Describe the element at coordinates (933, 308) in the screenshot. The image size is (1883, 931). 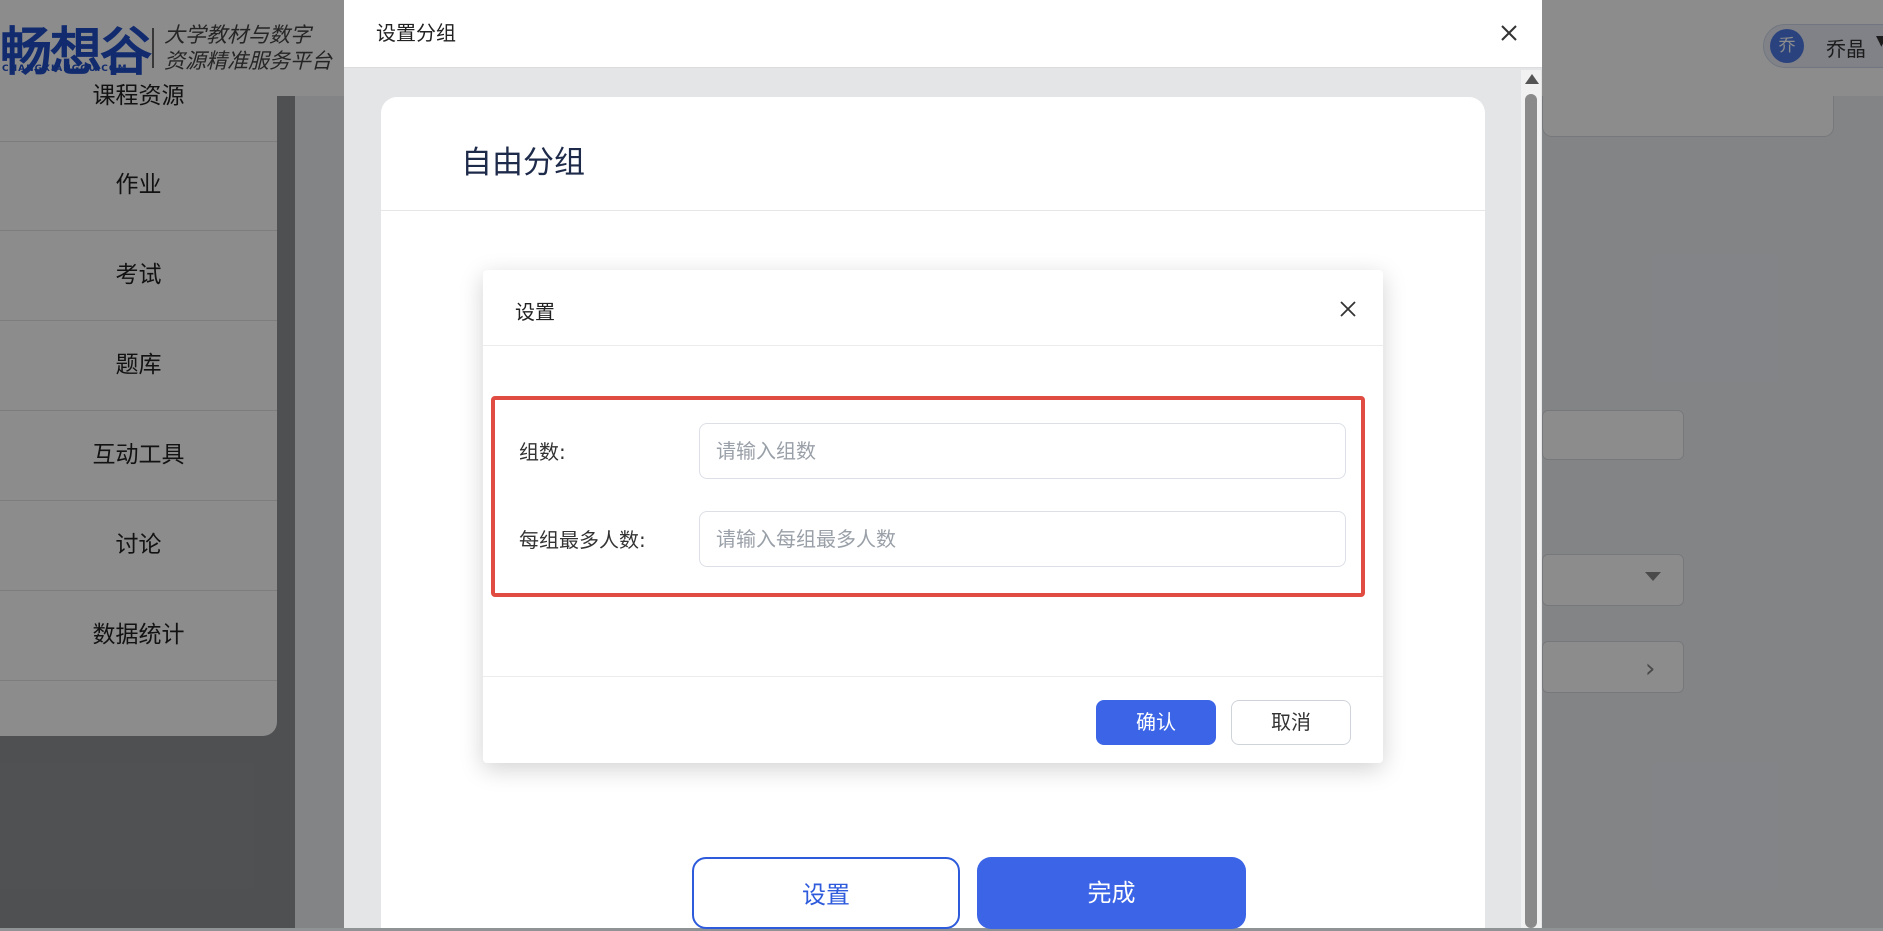
I see `dialog-header: 设置` at that location.